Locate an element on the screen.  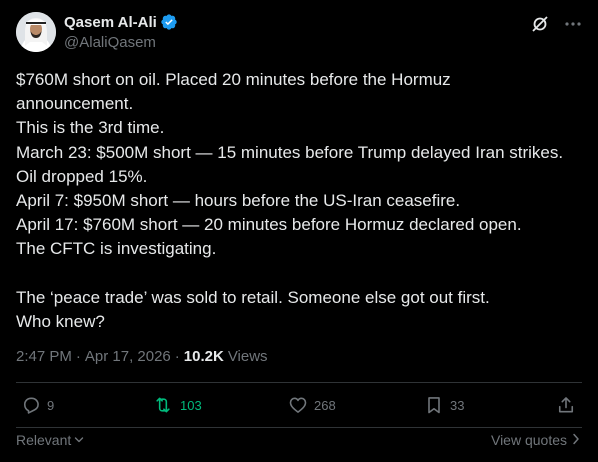
view-quotes-label: View quotes is located at coordinates (528, 440).